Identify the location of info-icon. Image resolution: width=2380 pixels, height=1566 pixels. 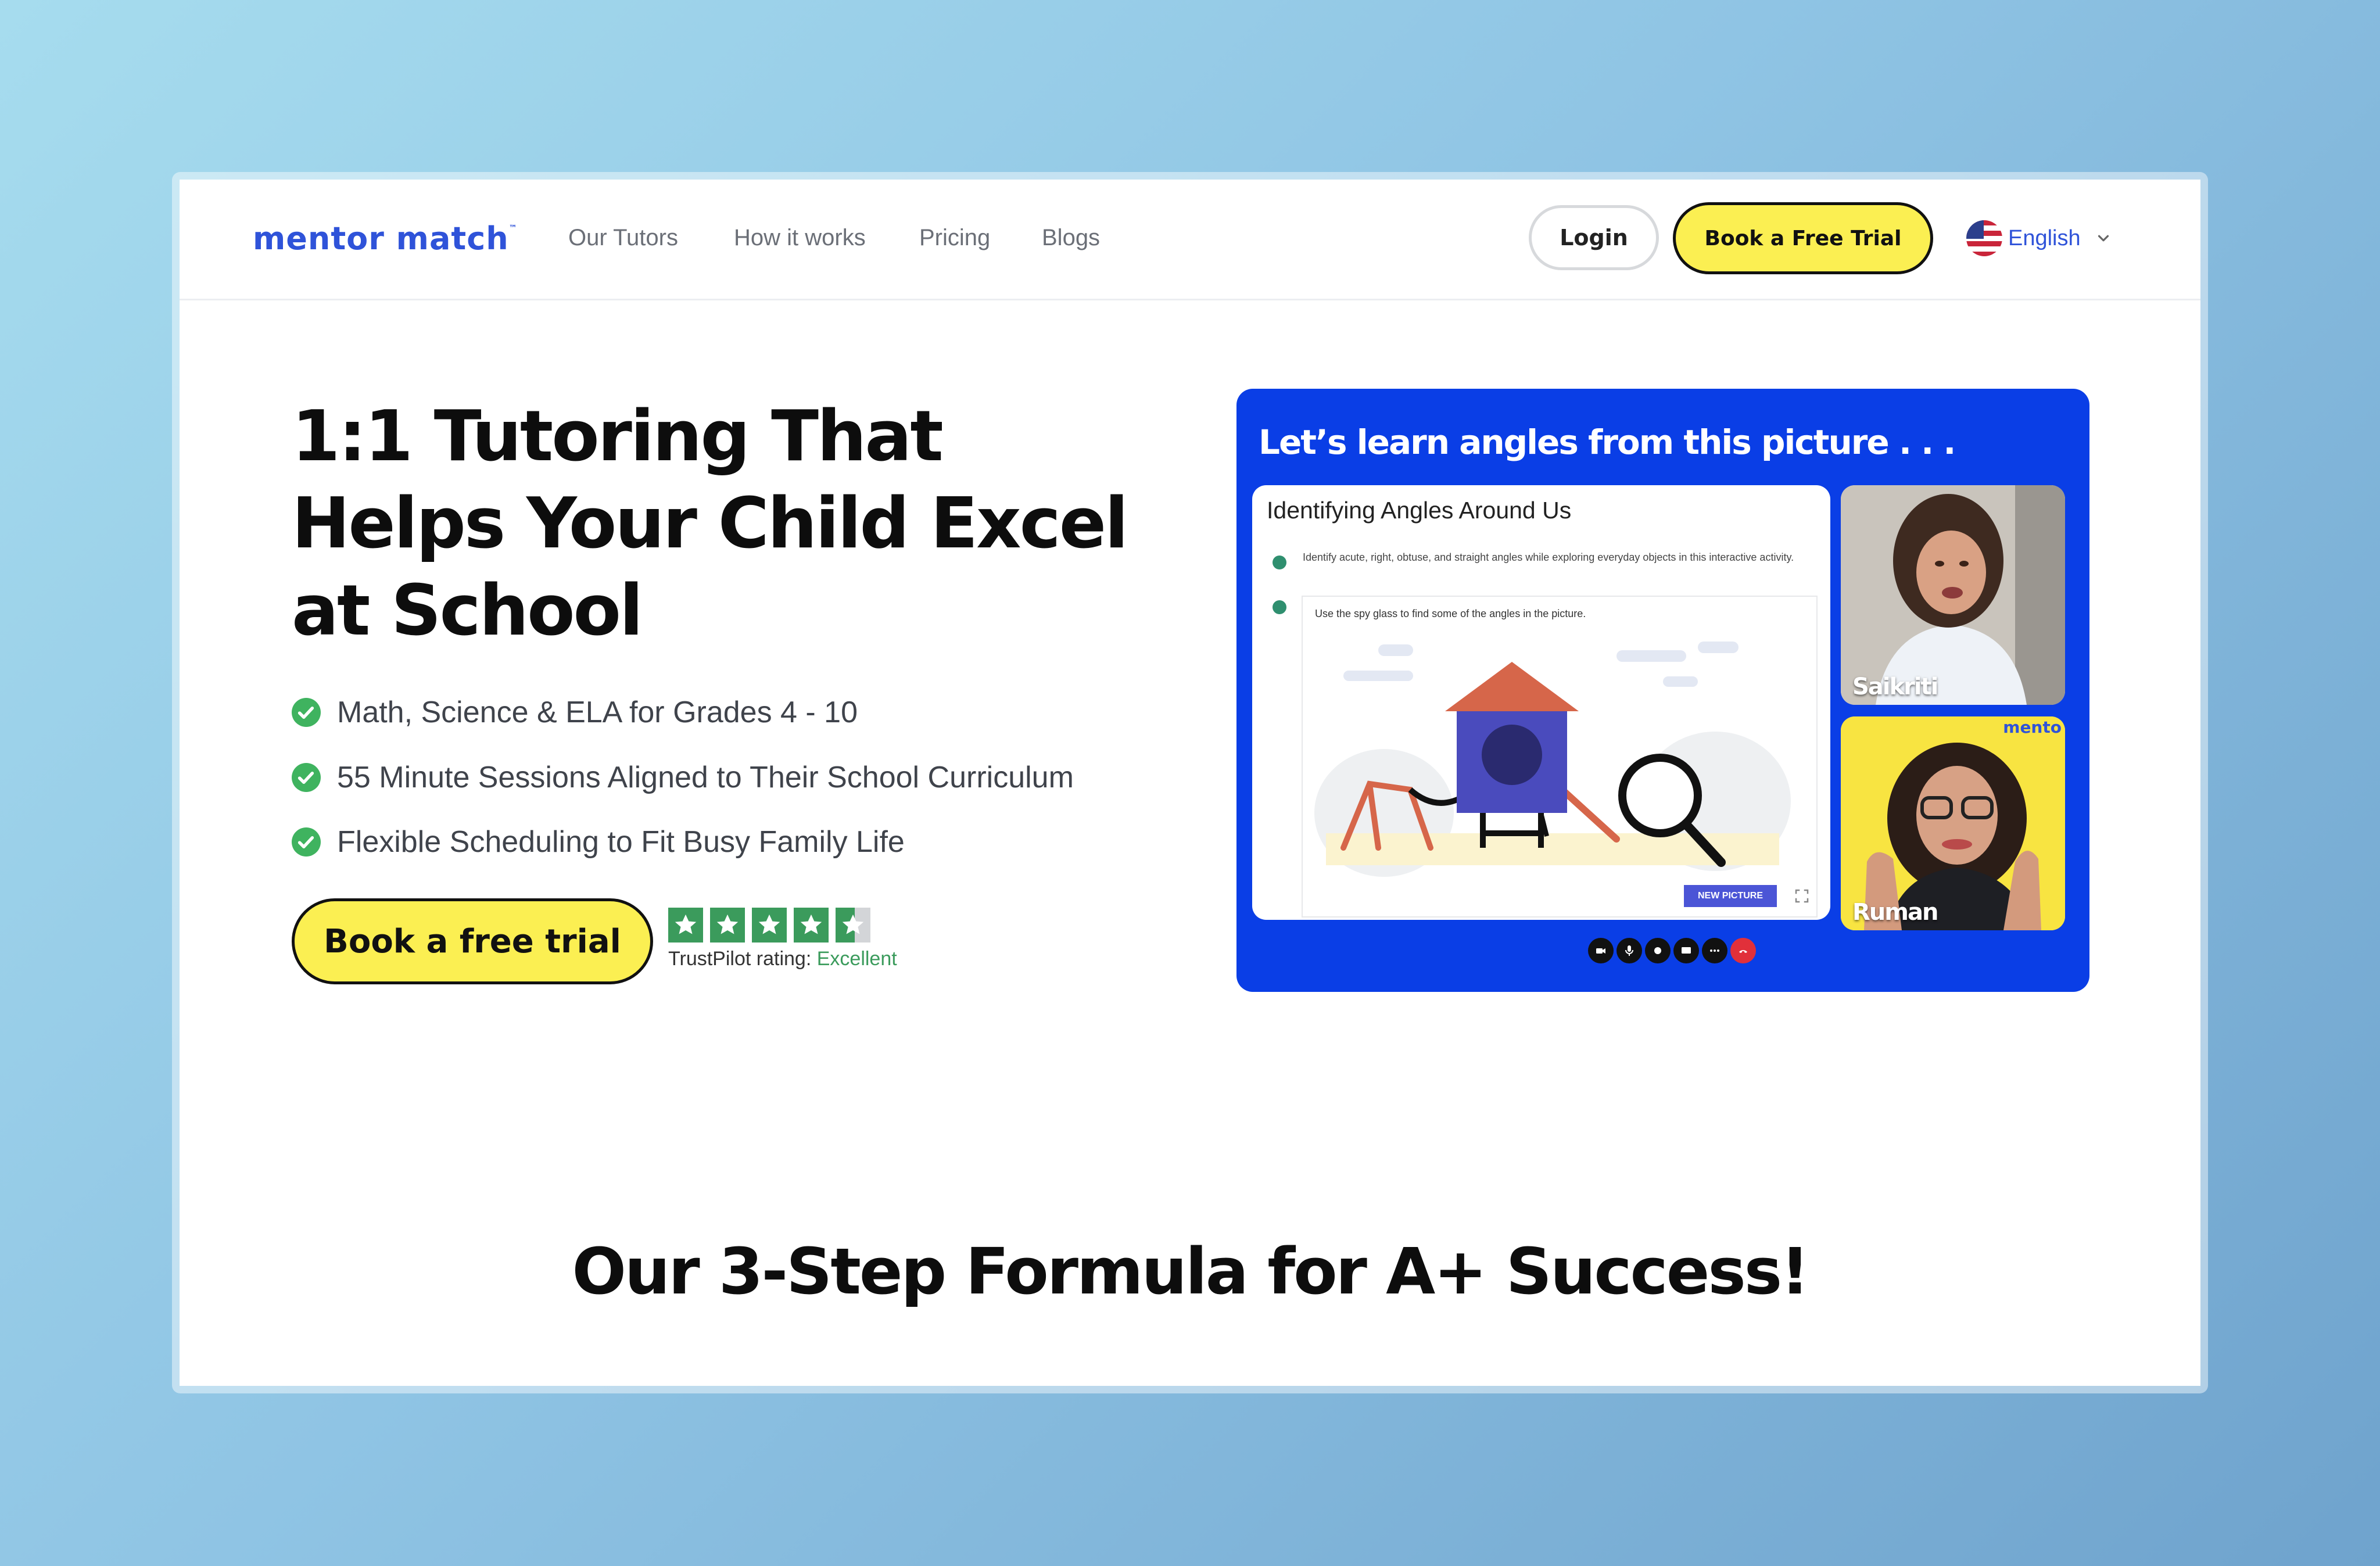
(1279, 562).